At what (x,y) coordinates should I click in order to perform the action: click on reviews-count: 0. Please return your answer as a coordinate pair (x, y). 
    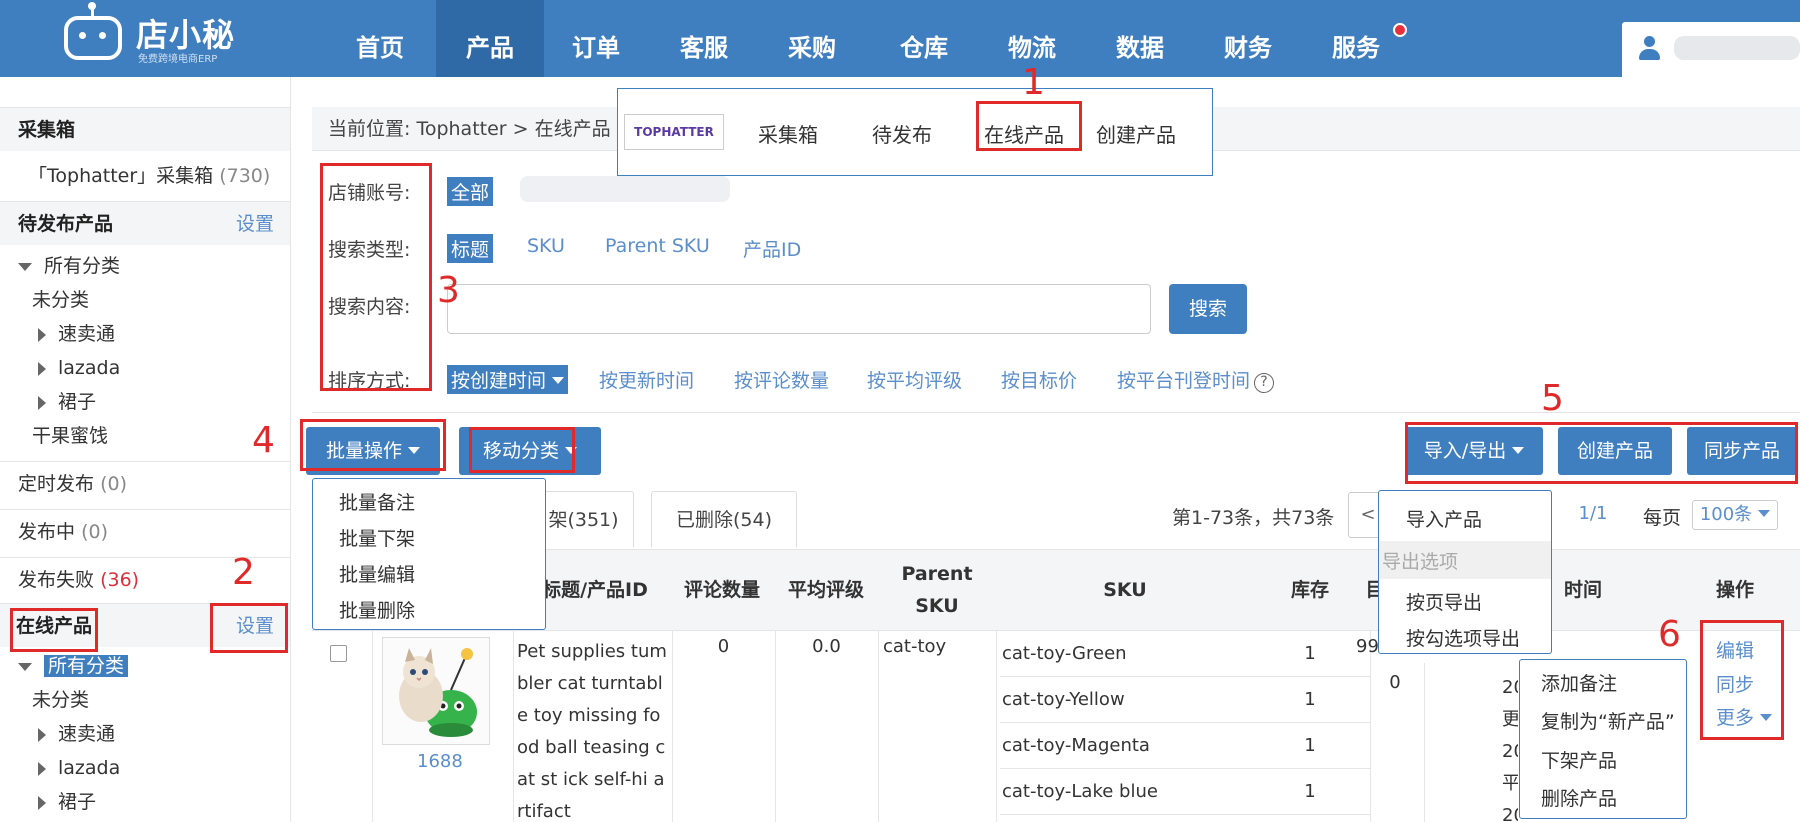
    Looking at the image, I should click on (723, 646).